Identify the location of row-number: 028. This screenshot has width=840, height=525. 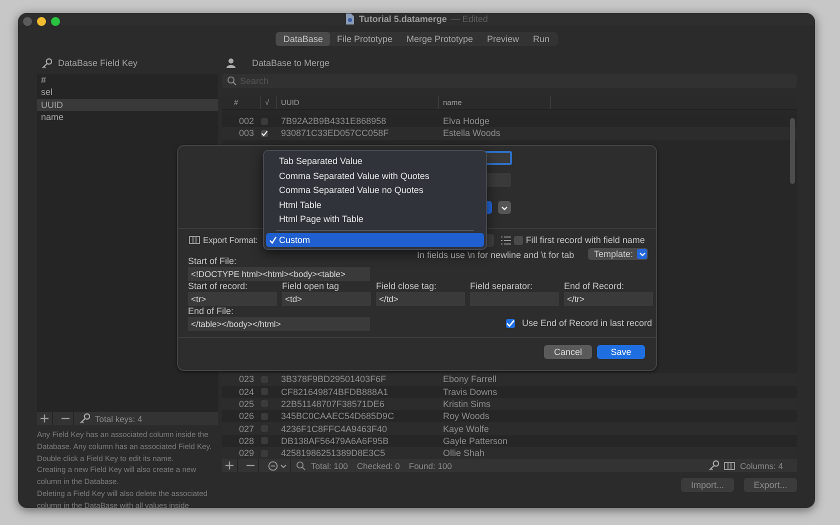
(247, 441).